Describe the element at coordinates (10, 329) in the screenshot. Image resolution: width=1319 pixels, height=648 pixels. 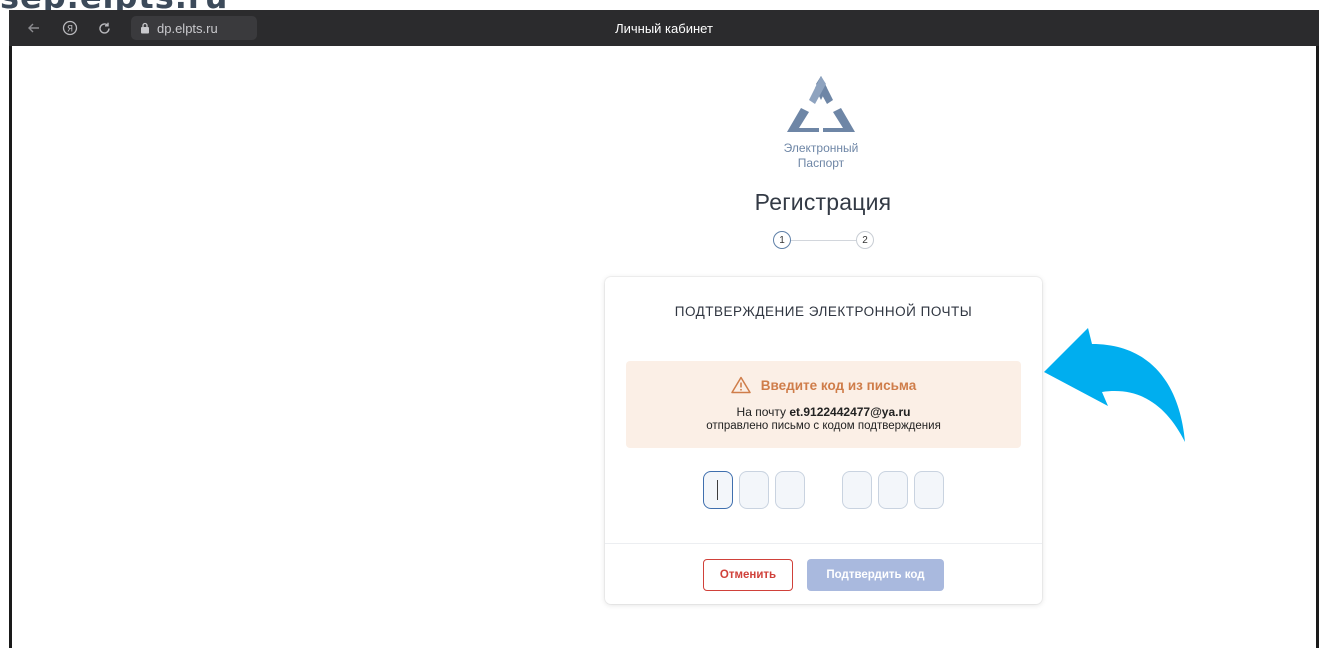
I see `window-left-border` at that location.